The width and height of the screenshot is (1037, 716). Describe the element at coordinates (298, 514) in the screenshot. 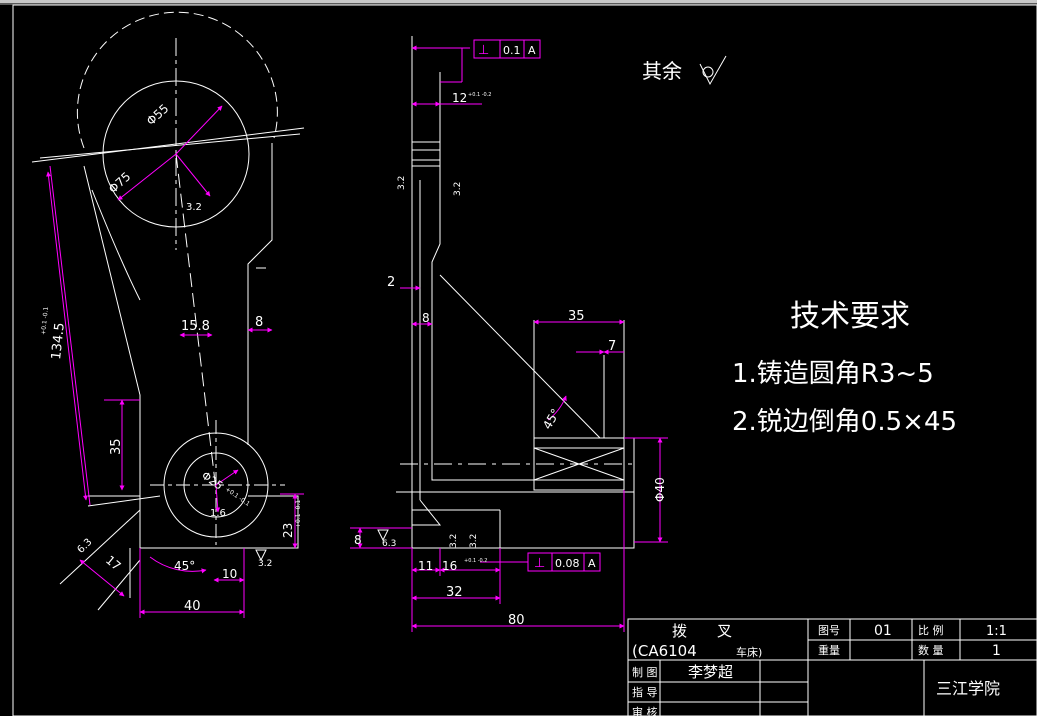

I see `dim-h-23-tol: +0.1 -0.1` at that location.